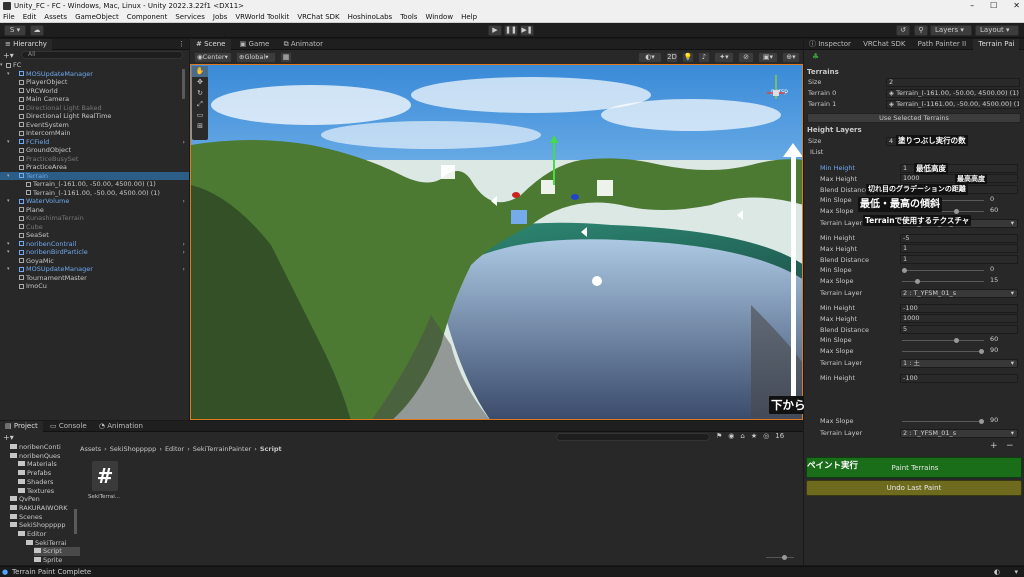 Image resolution: width=1024 pixels, height=577 pixels. I want to click on tab-inspector: ⓘ Inspector, so click(830, 44).